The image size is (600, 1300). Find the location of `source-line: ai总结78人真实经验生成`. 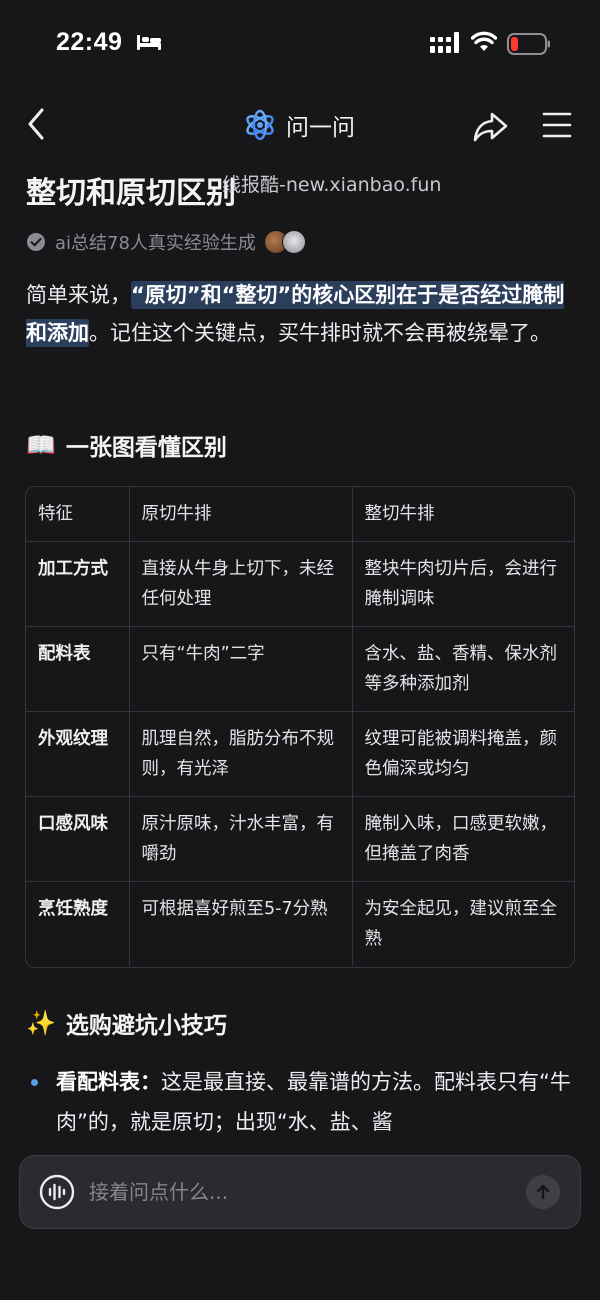

source-line: ai总结78人真实经验生成 is located at coordinates (166, 242).